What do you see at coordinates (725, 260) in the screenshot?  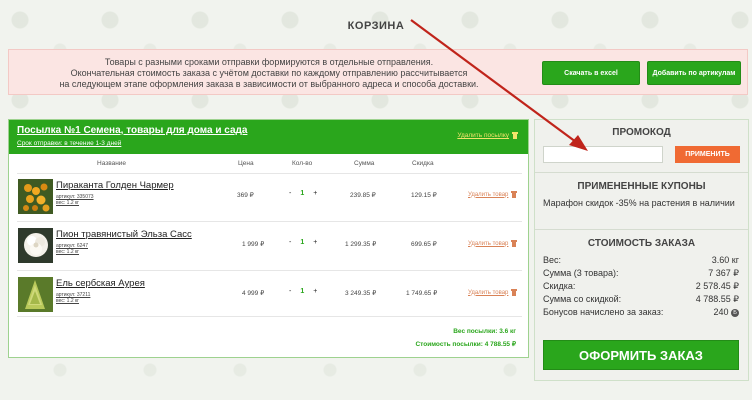 I see `summary-value: 3.60 кг` at bounding box center [725, 260].